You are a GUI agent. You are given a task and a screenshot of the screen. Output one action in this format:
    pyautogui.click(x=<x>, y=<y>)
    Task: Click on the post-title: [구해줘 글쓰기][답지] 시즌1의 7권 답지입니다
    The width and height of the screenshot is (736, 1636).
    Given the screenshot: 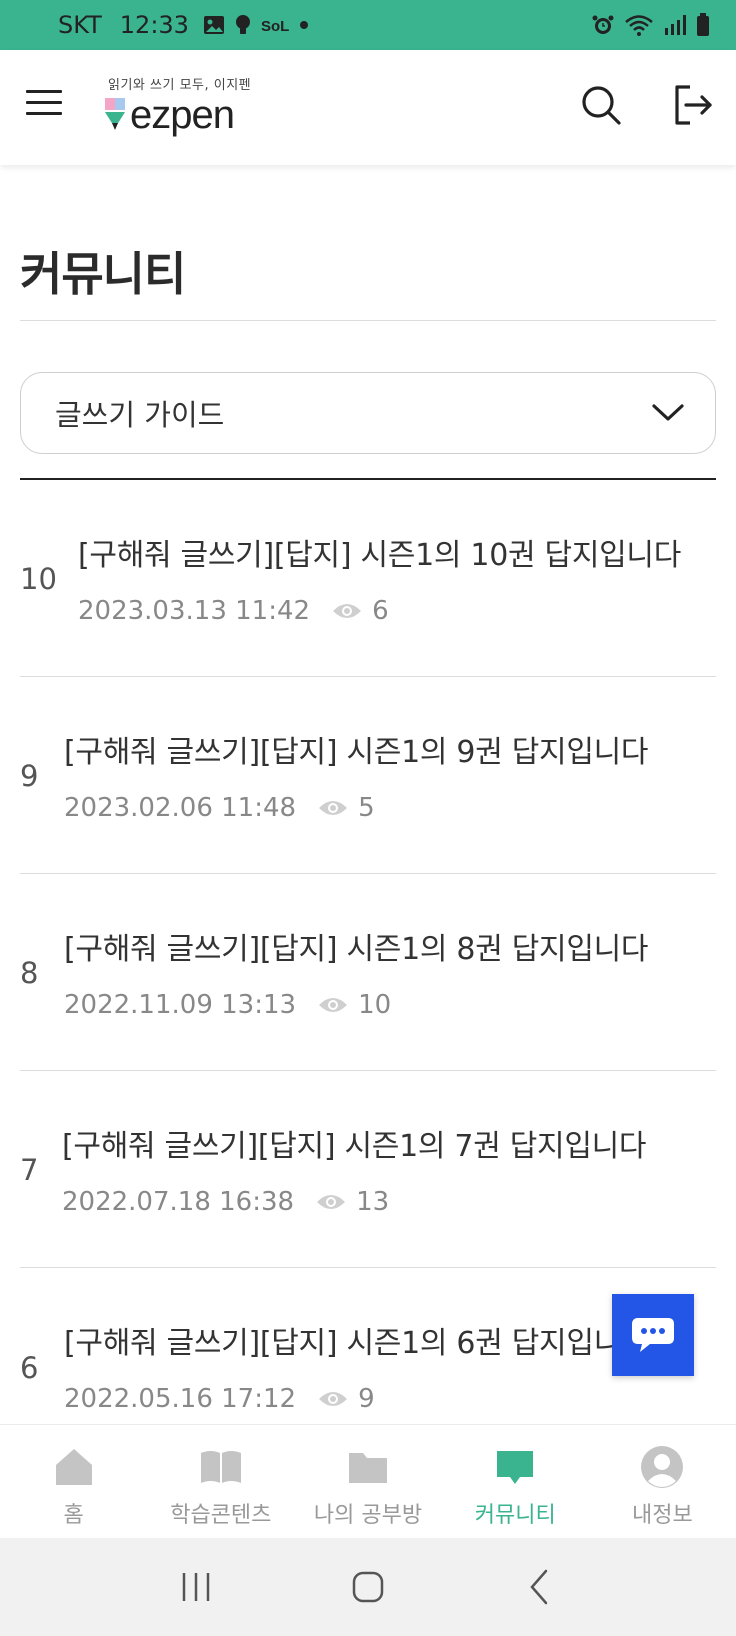 What is the action you would take?
    pyautogui.click(x=354, y=1143)
    